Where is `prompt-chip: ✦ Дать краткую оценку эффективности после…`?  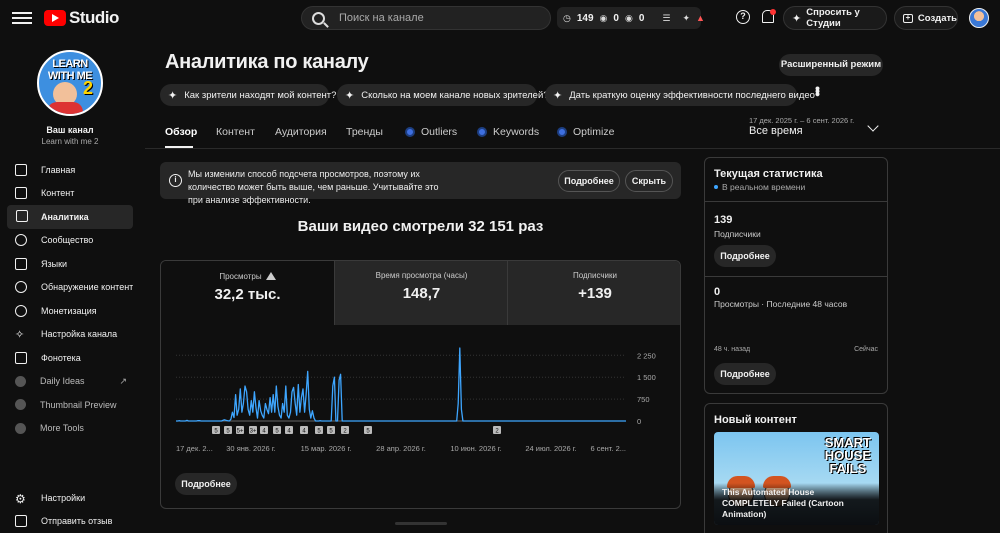 prompt-chip: ✦ Дать краткую оценку эффективности после… is located at coordinates (680, 95).